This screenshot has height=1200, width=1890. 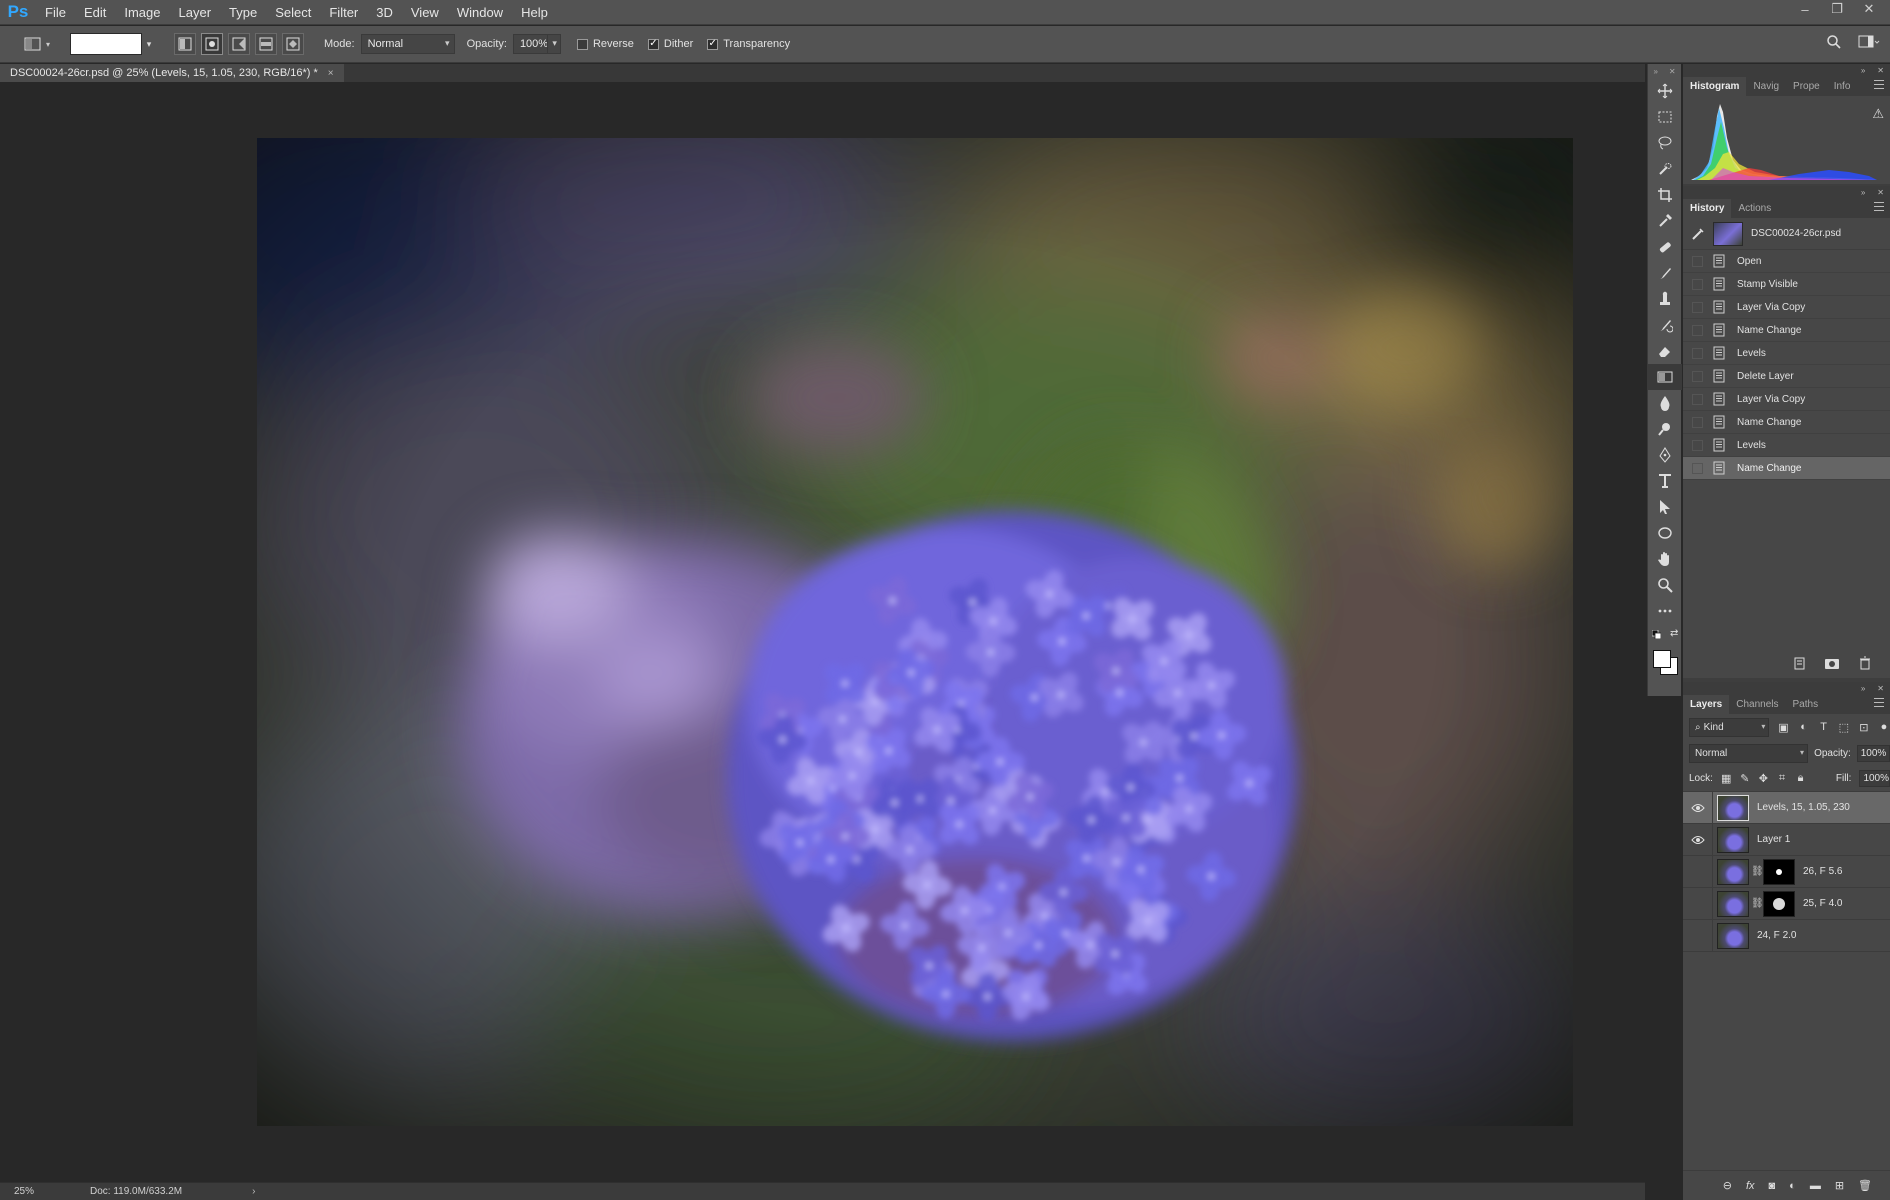 I want to click on type-filter-icon: T, so click(x=1824, y=727).